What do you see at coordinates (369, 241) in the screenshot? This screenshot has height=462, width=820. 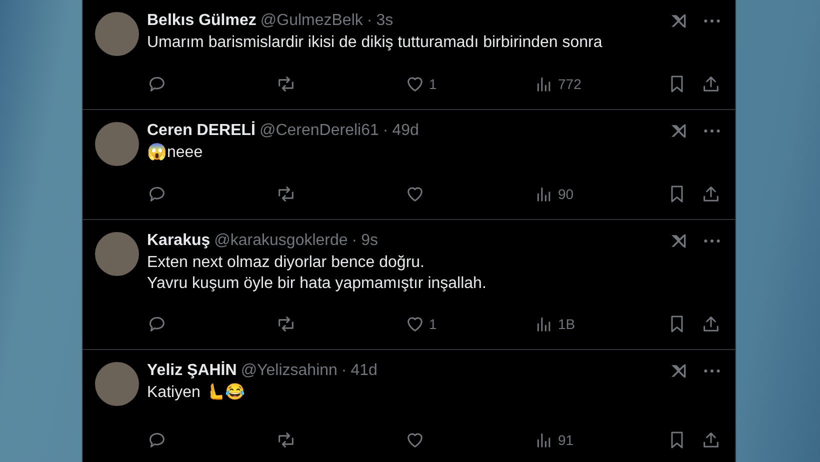 I see `timestamp: 9s` at bounding box center [369, 241].